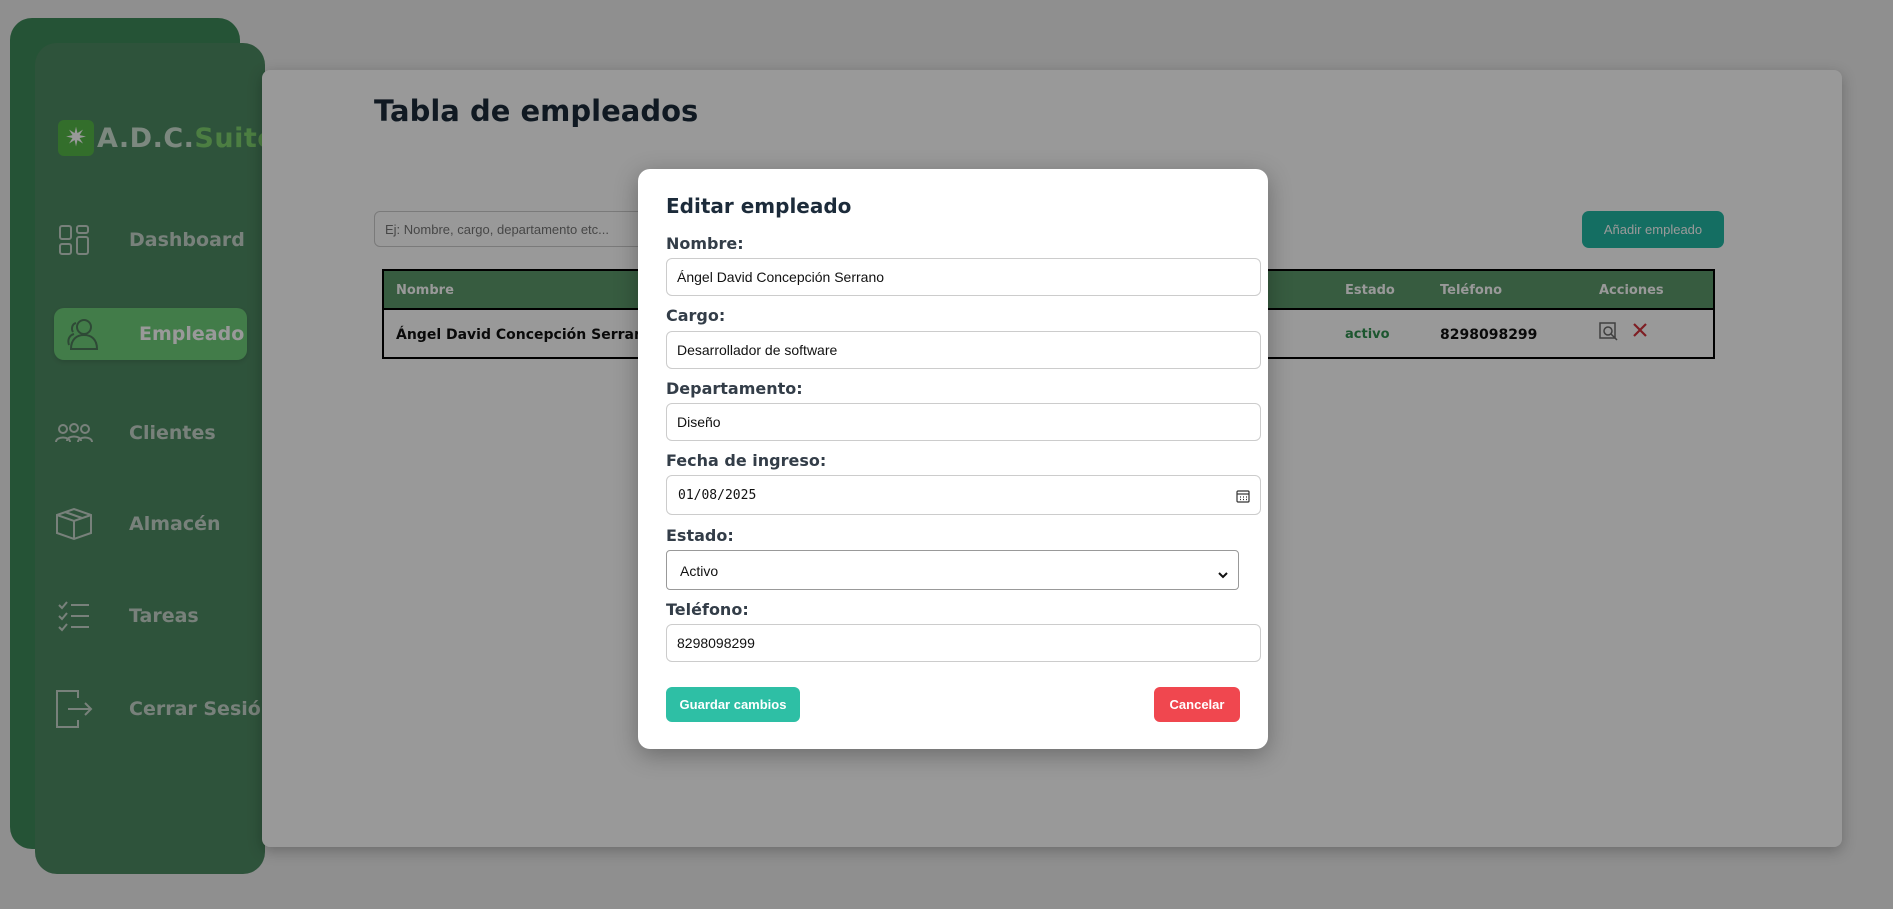 The width and height of the screenshot is (1893, 909). What do you see at coordinates (696, 315) in the screenshot?
I see `cargo-label: Cargo:` at bounding box center [696, 315].